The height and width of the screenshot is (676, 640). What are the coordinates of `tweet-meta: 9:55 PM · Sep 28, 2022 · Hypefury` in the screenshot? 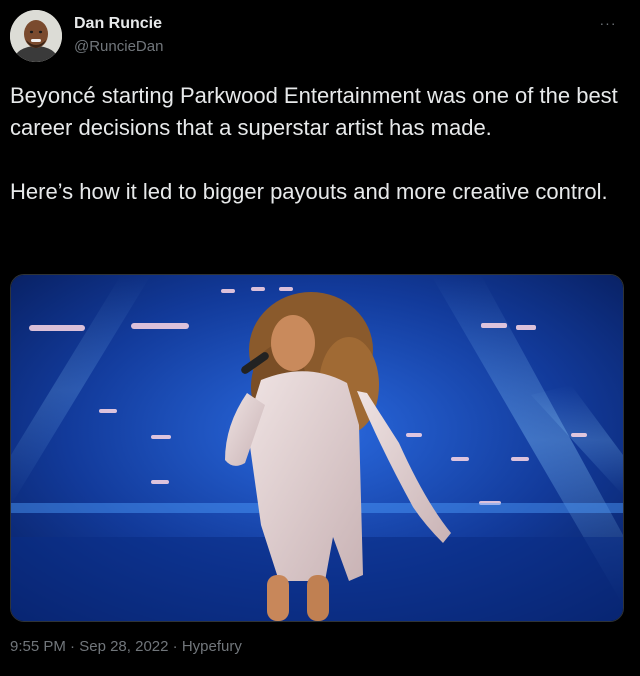 It's located at (126, 646).